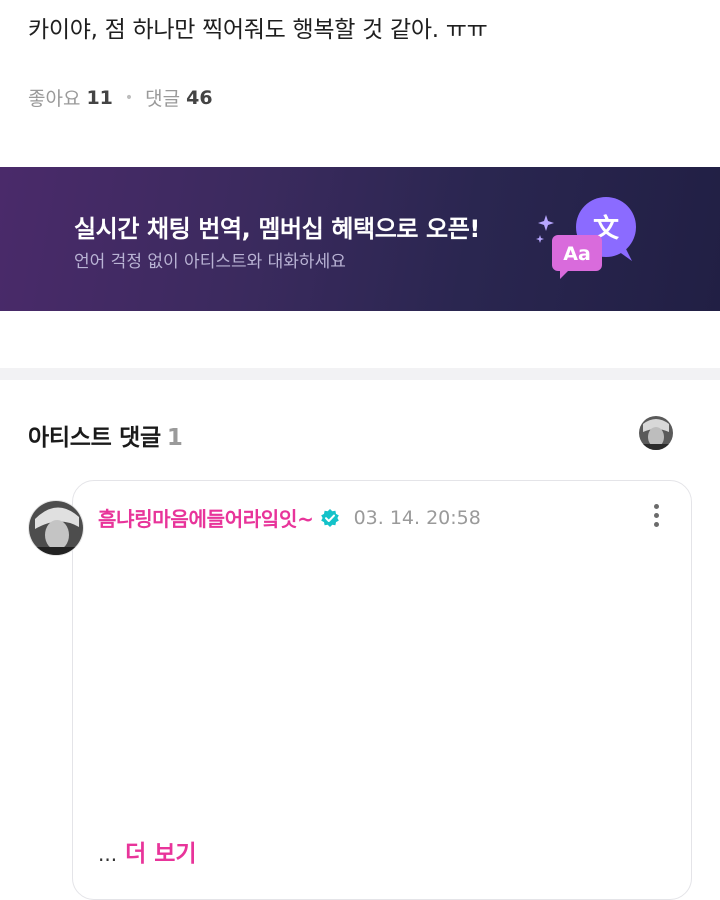  What do you see at coordinates (99, 97) in the screenshot?
I see `likes-count: 11` at bounding box center [99, 97].